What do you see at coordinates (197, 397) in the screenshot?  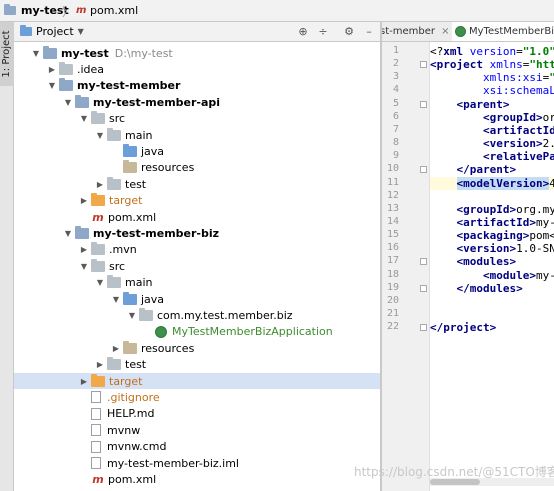 I see `tree-row: ▶.gitignore` at bounding box center [197, 397].